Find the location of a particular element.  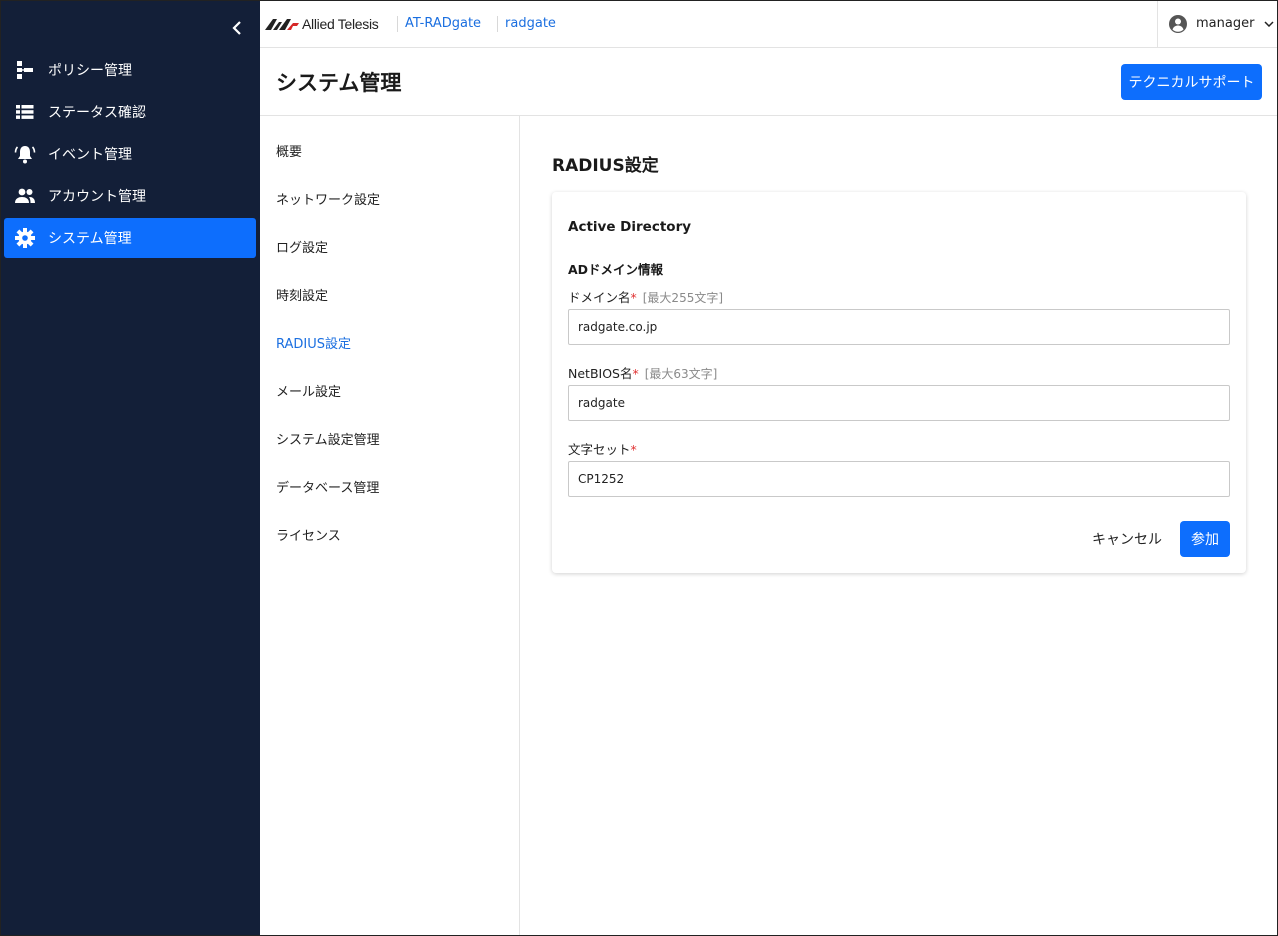

sidebar-item-label: ステータス確認 is located at coordinates (97, 113).